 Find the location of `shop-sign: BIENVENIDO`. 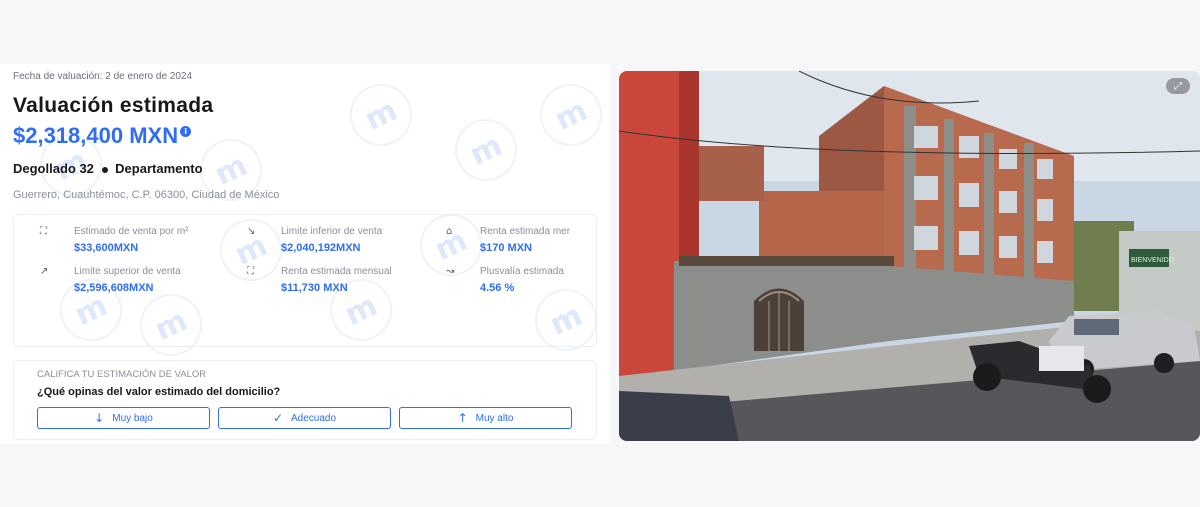

shop-sign: BIENVENIDO is located at coordinates (1153, 260).